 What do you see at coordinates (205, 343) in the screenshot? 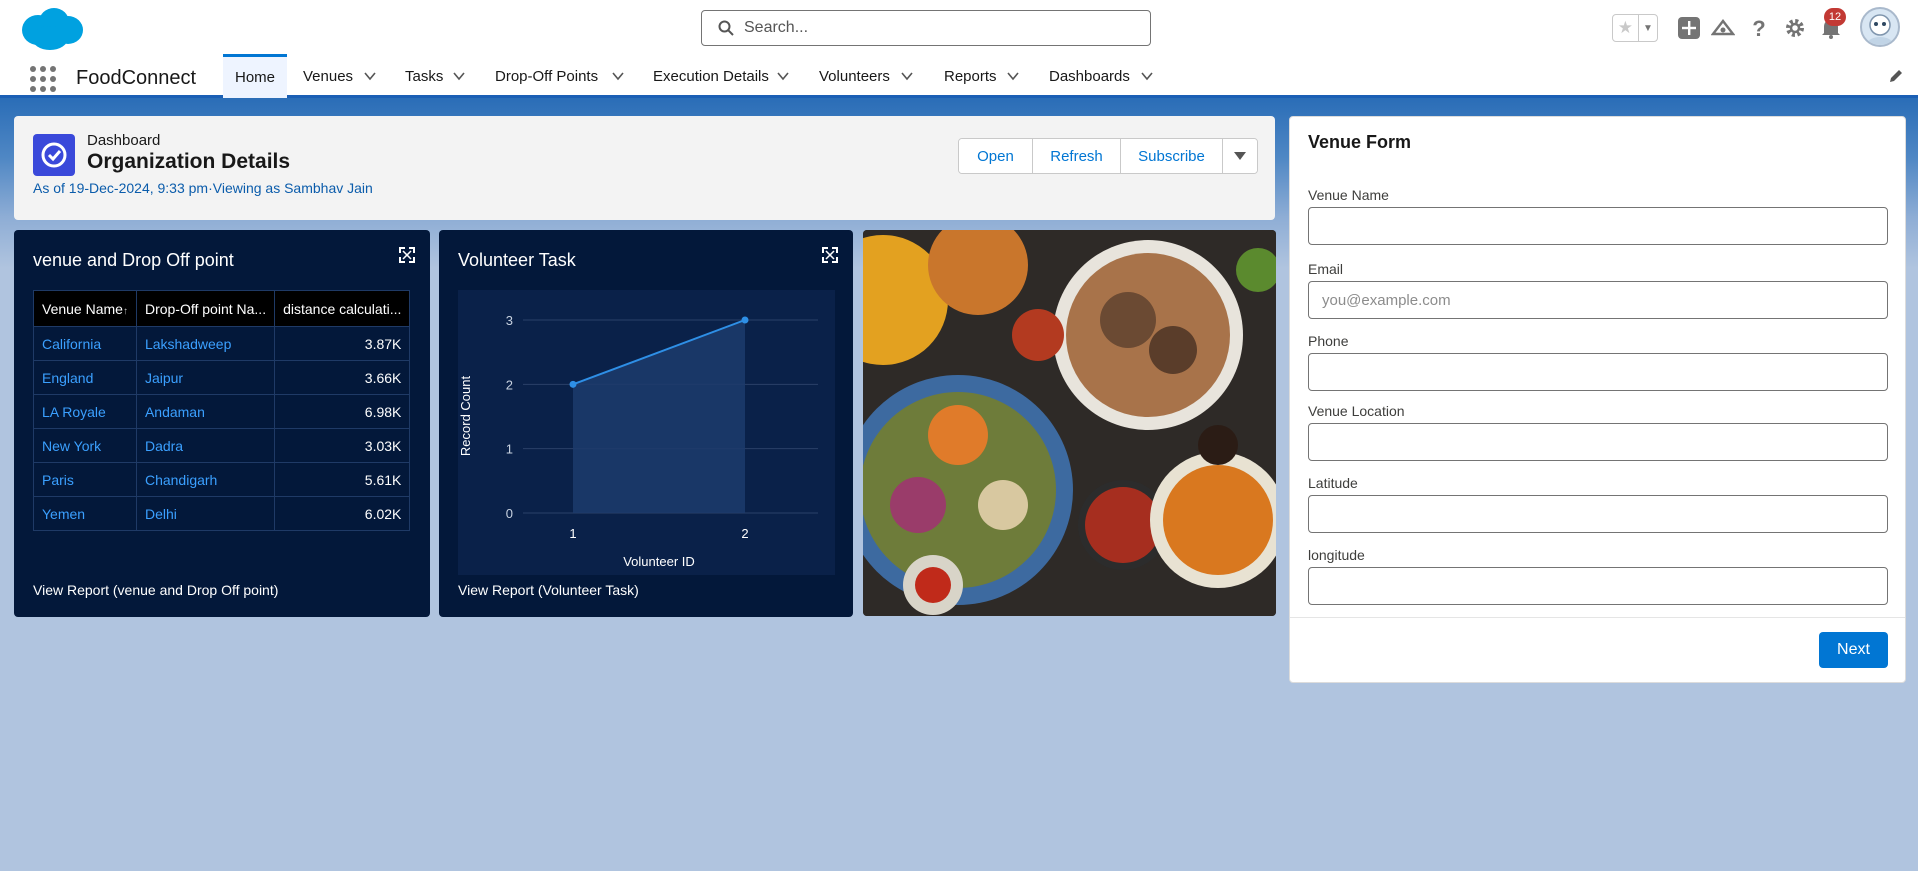
I see `dropoff-point-cell: Lakshadweep` at bounding box center [205, 343].